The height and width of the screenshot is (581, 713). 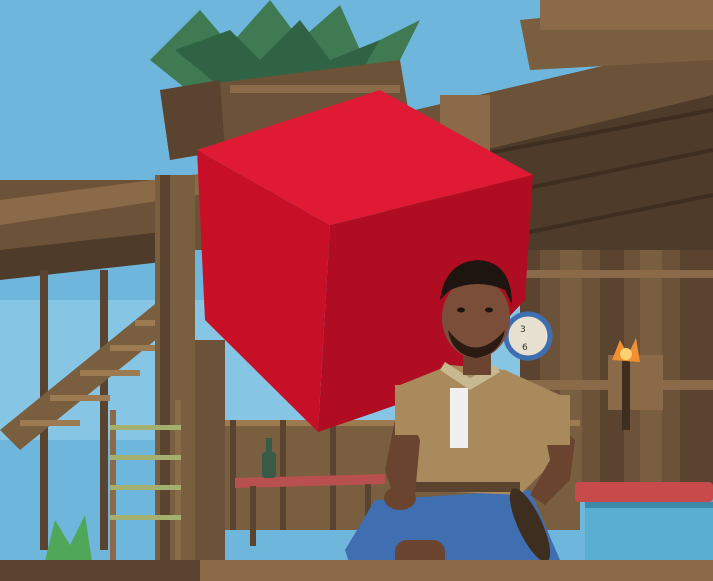 What do you see at coordinates (528, 336) in the screenshot?
I see `wall-clock: 3 6` at bounding box center [528, 336].